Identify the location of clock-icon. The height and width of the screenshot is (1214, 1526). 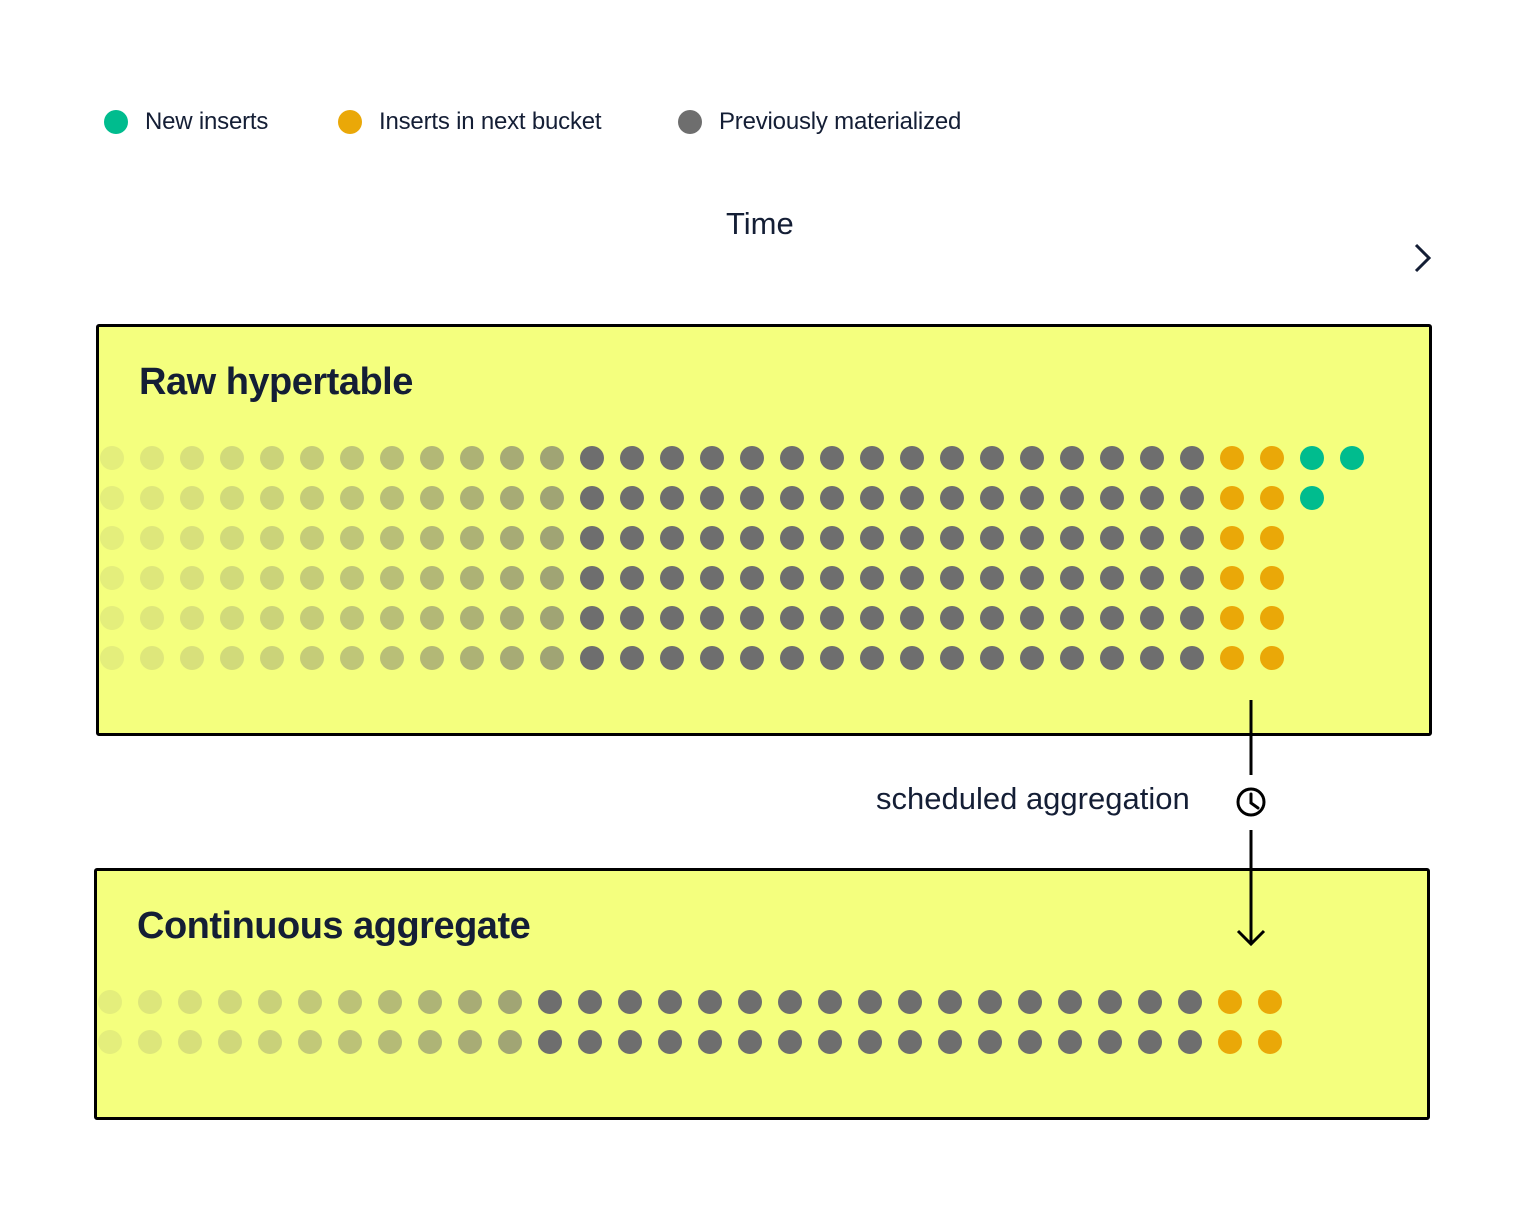
(1251, 802).